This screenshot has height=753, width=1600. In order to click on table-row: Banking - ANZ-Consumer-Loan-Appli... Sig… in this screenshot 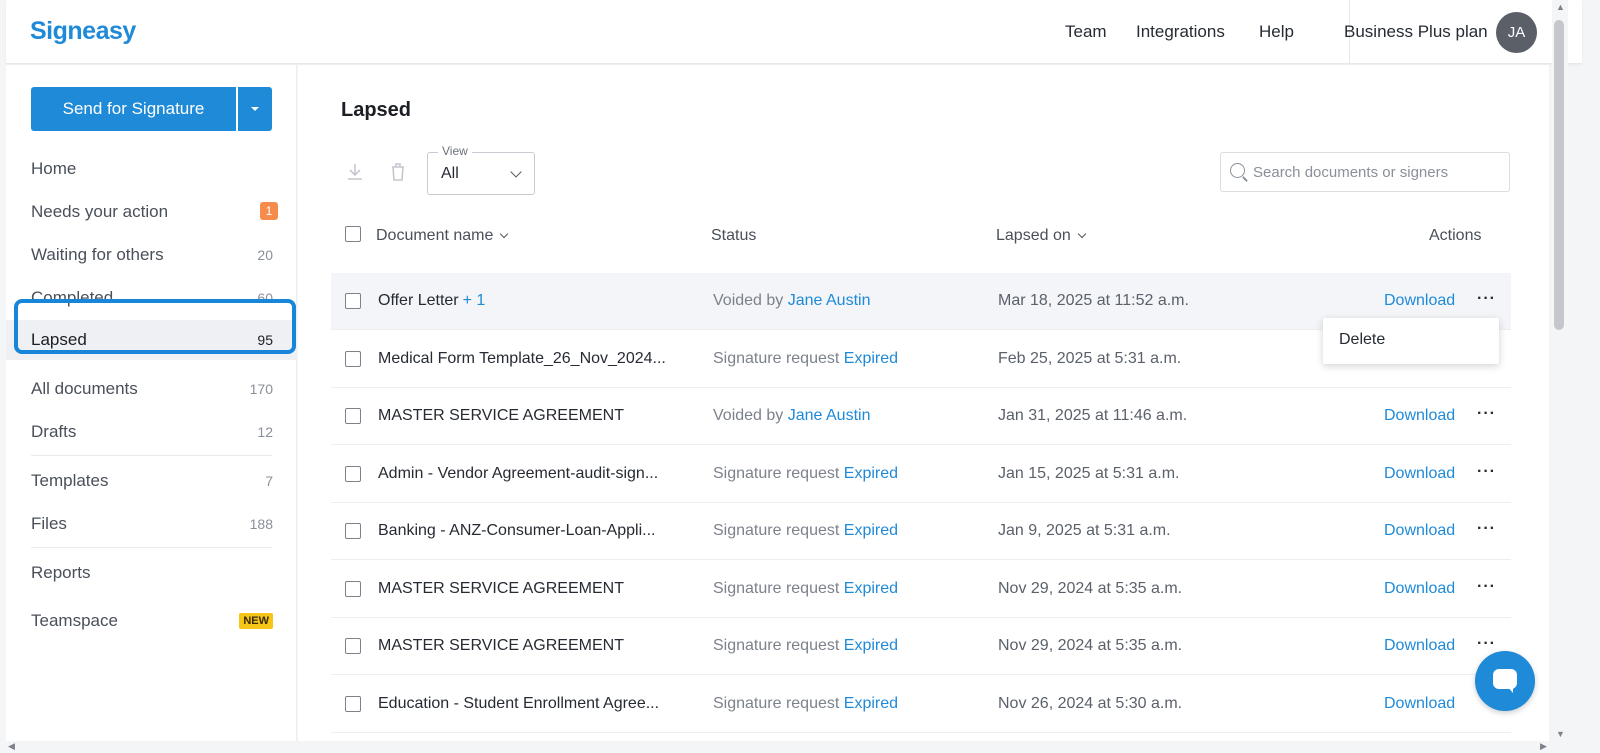, I will do `click(921, 531)`.